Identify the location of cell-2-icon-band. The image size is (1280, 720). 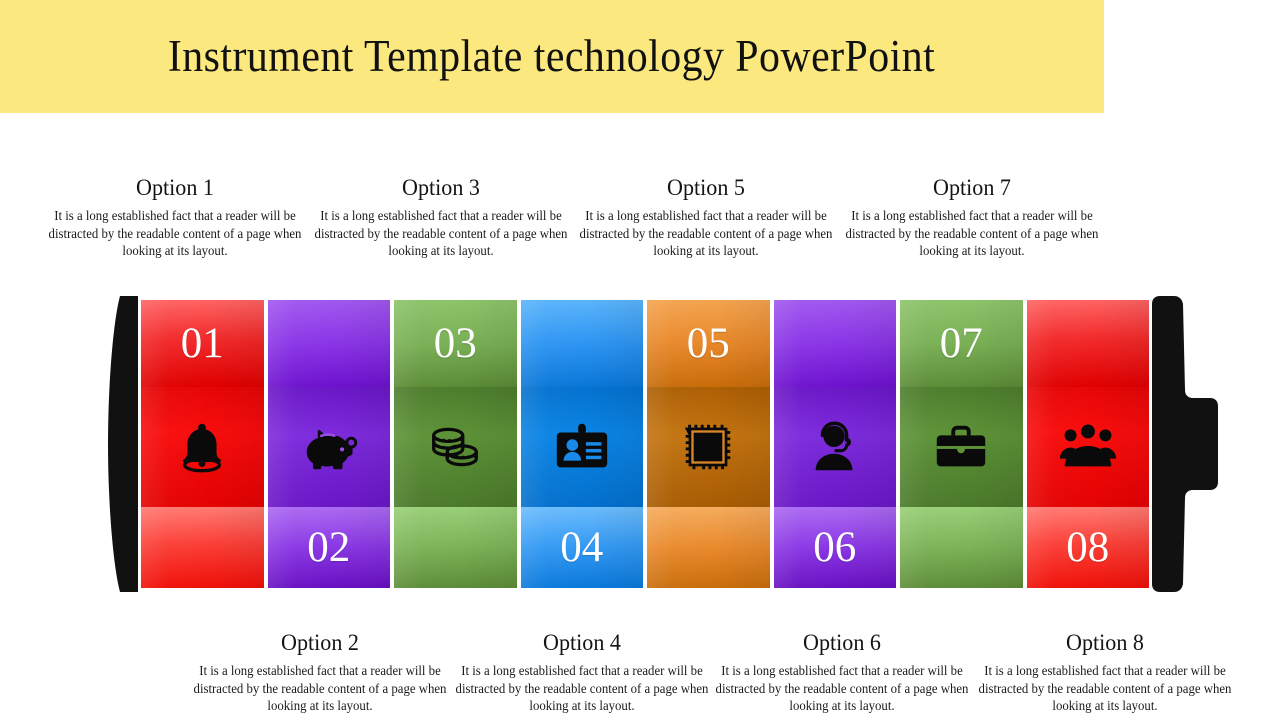
(328, 447).